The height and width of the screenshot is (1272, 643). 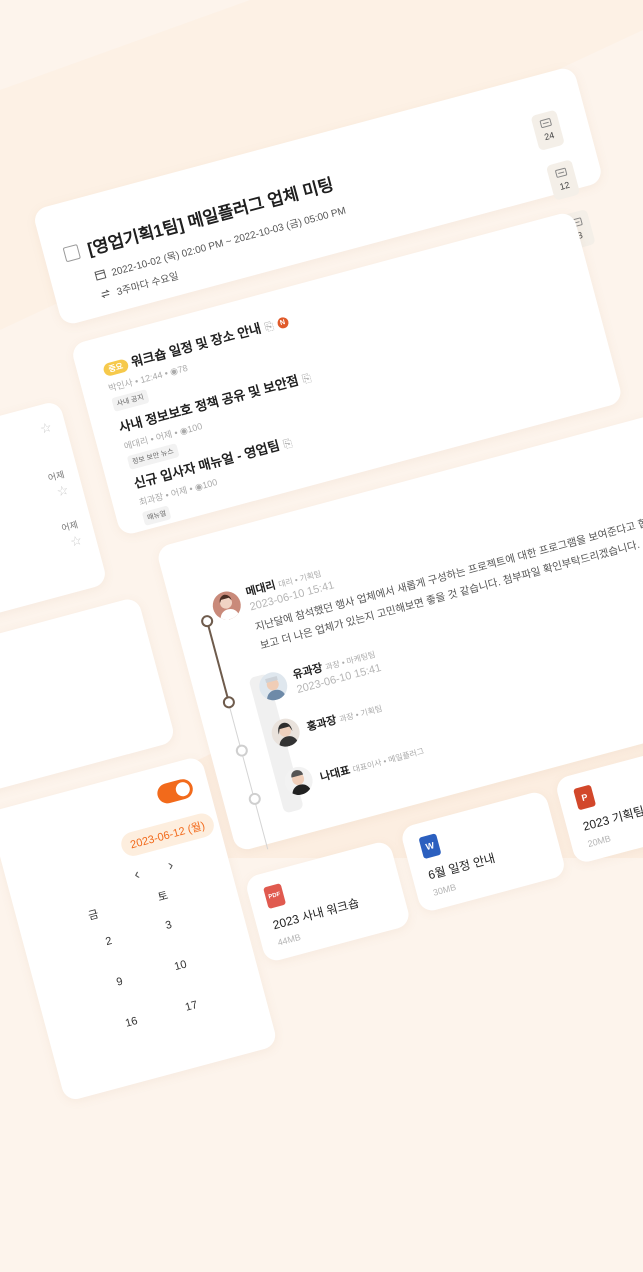 I want to click on notice-author: 에대리, so click(x=136, y=443).